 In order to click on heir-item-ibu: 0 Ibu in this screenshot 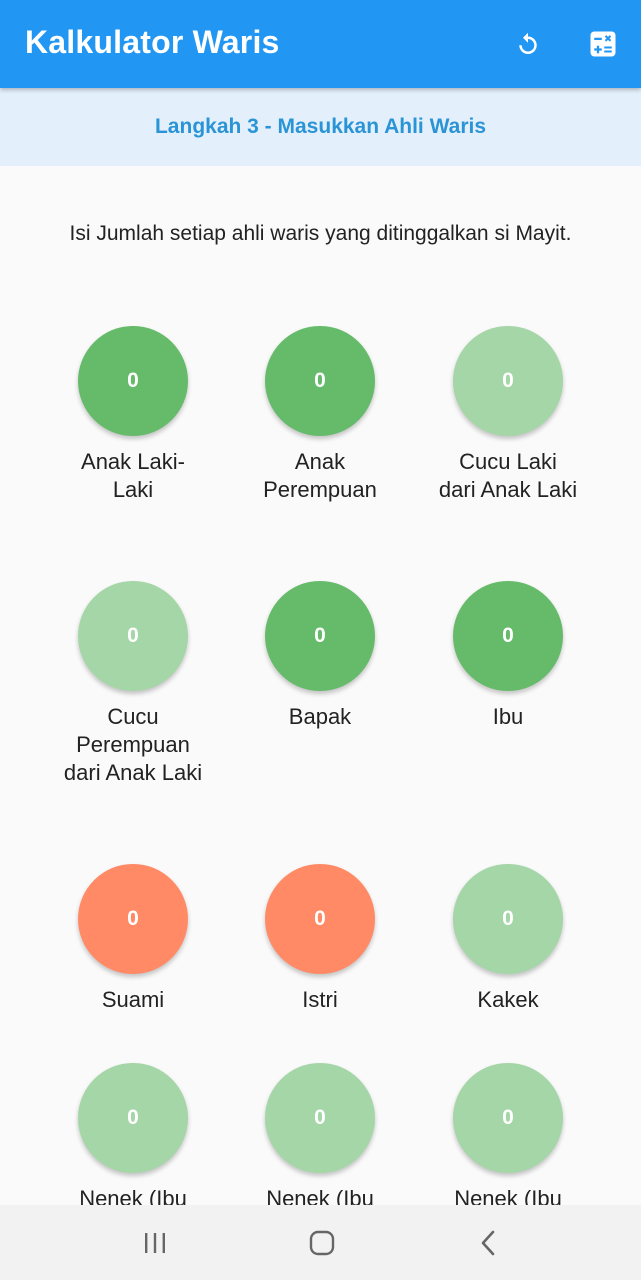, I will do `click(508, 656)`.